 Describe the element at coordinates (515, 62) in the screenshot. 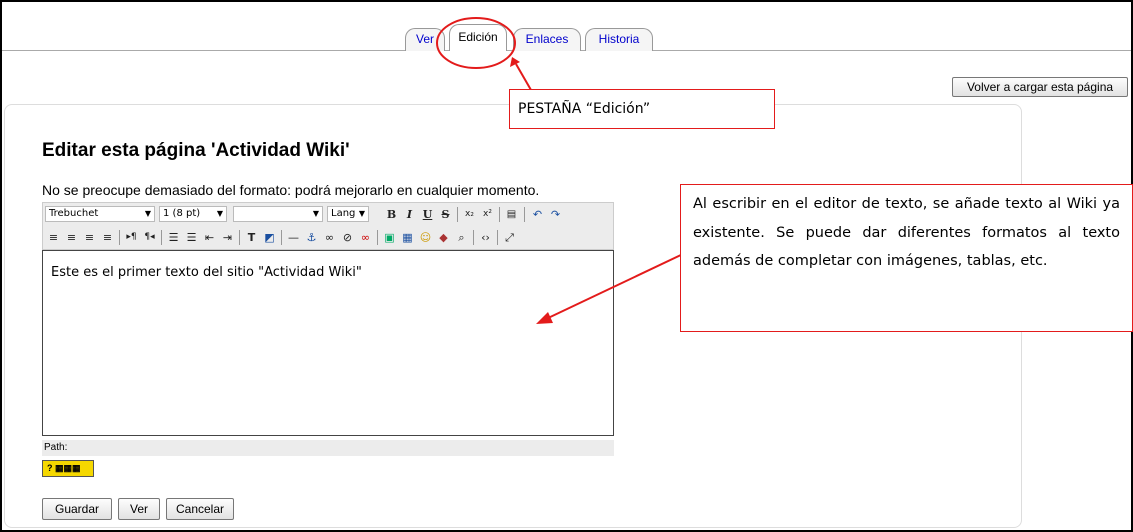

I see `tab-callout-arrowhead` at that location.